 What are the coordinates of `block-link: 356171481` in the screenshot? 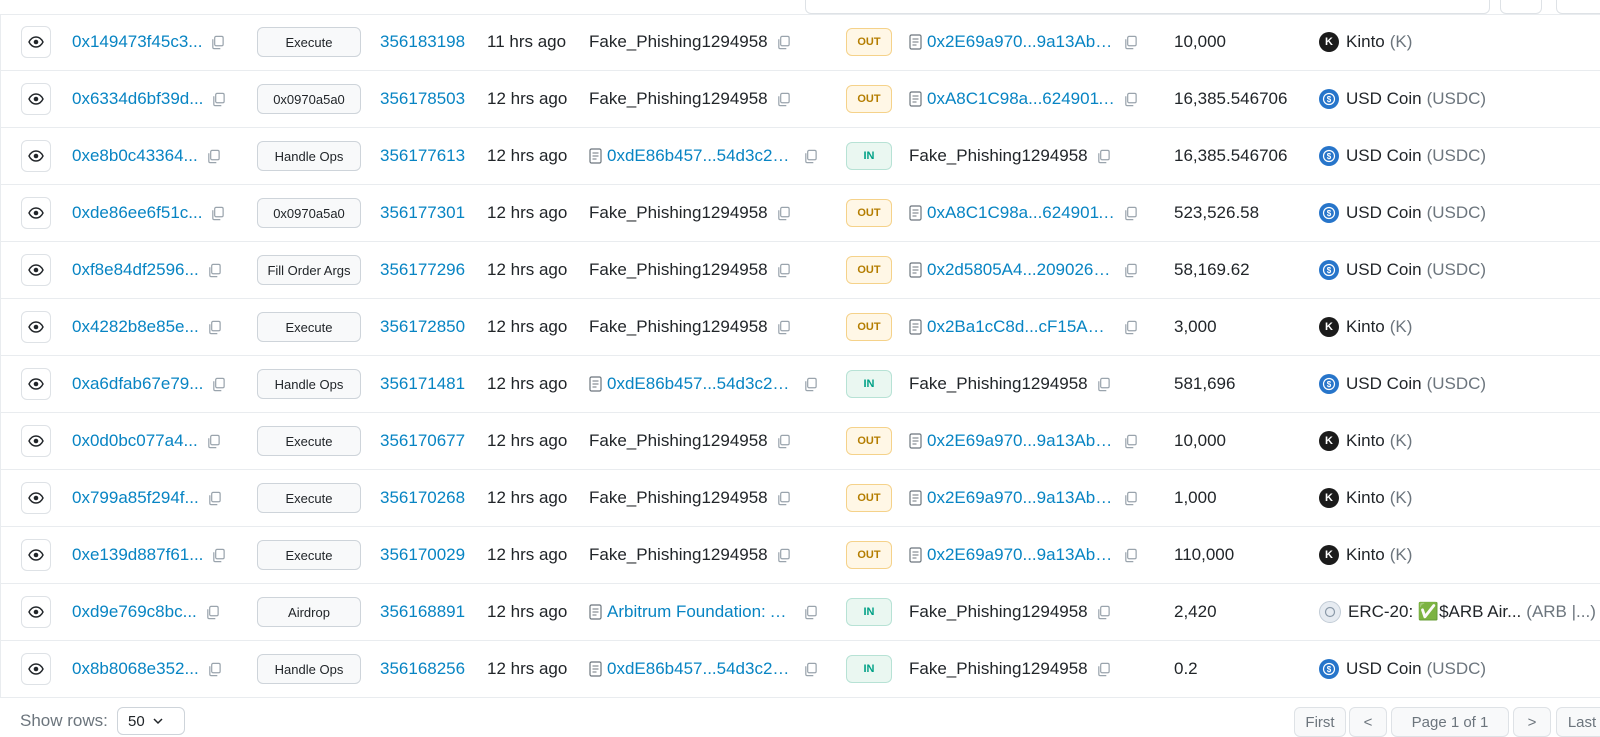 It's located at (422, 384).